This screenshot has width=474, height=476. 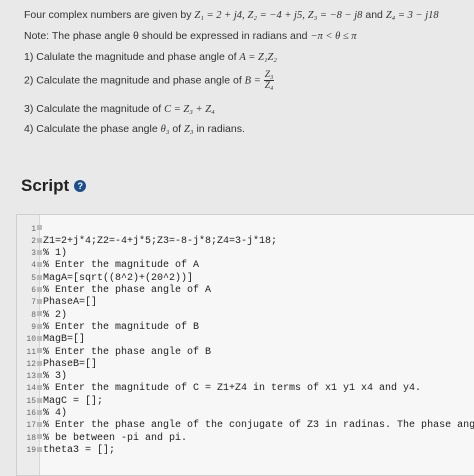 I want to click on z3-expression: Z₃ = −8 − j8, so click(x=335, y=15).